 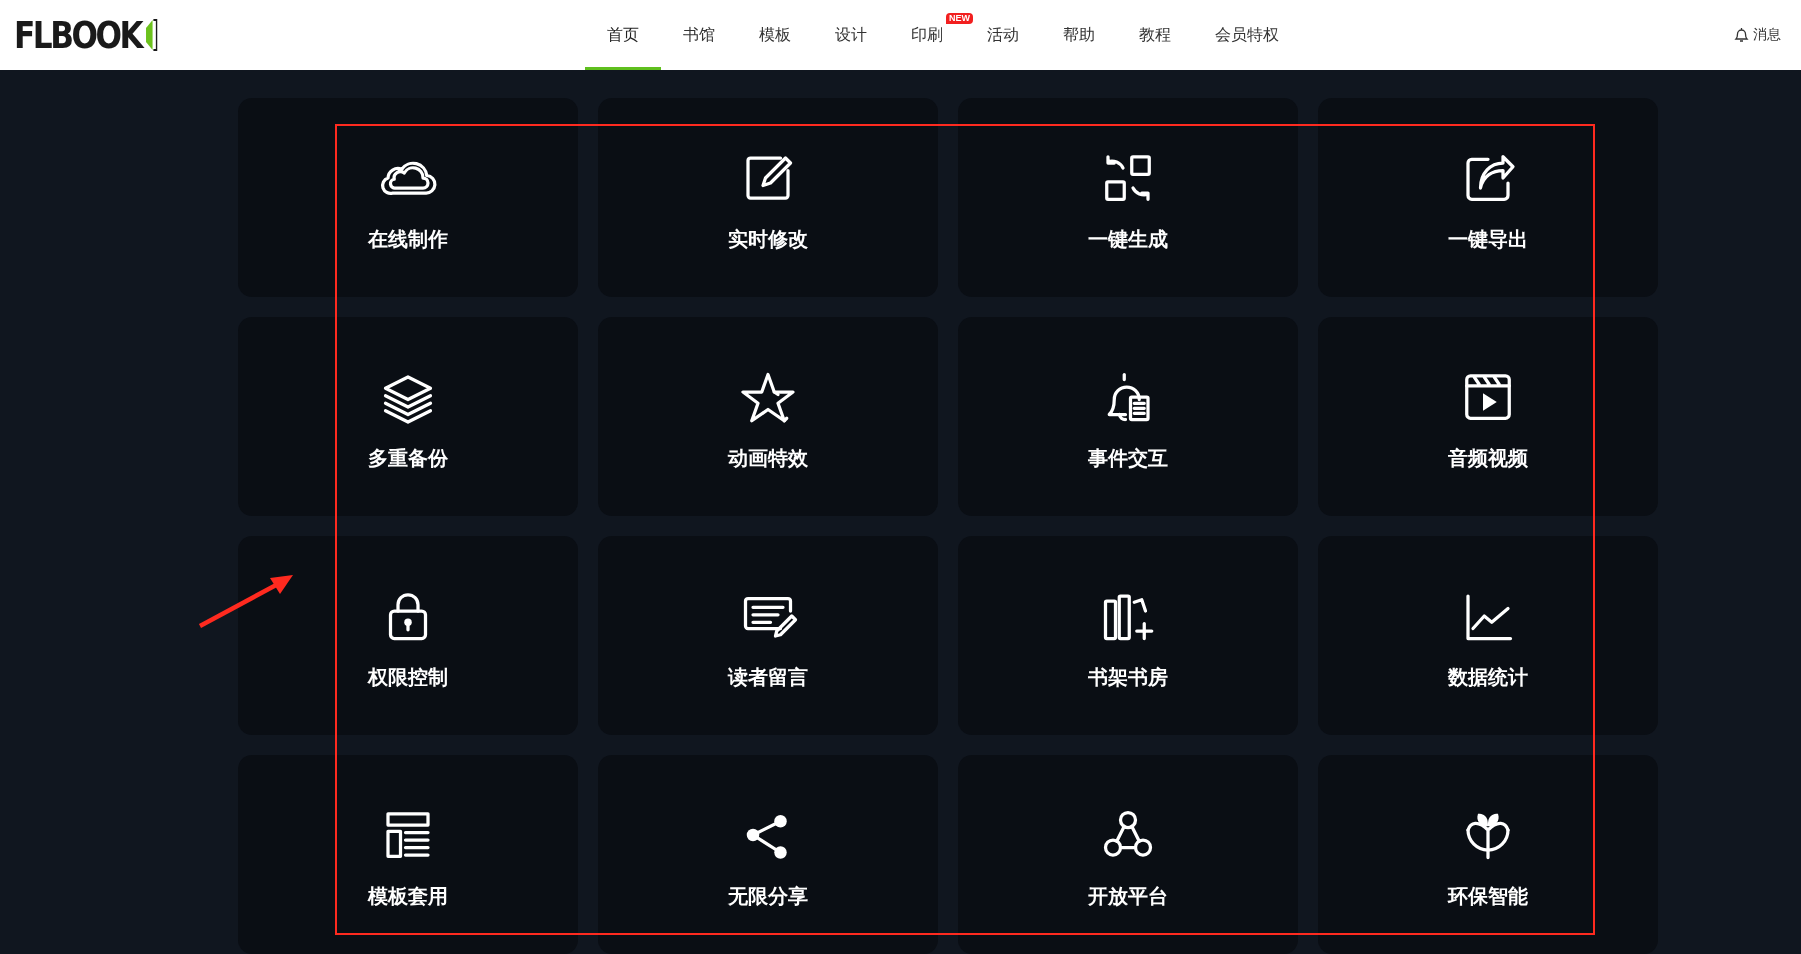 I want to click on feature-label: 环保智能, so click(x=1488, y=896).